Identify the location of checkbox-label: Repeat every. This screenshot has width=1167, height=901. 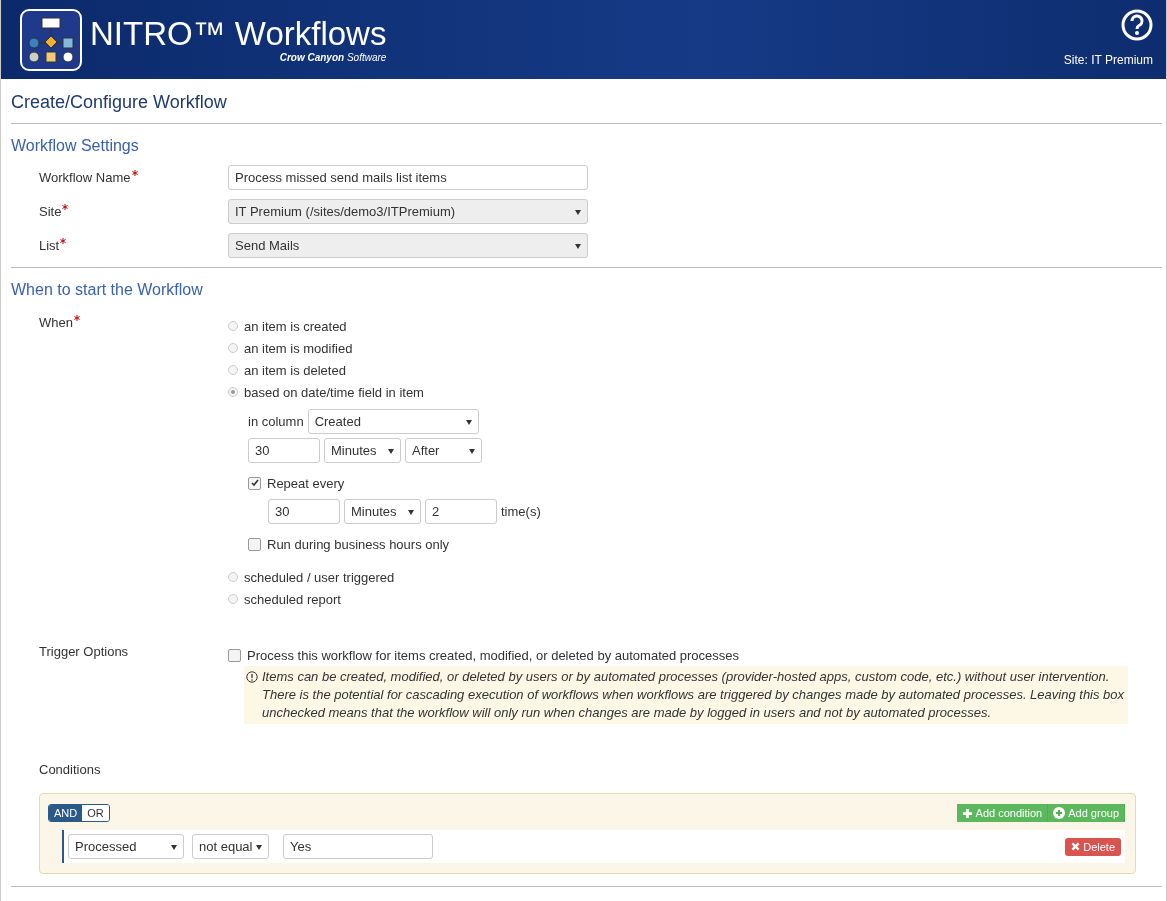
(306, 483).